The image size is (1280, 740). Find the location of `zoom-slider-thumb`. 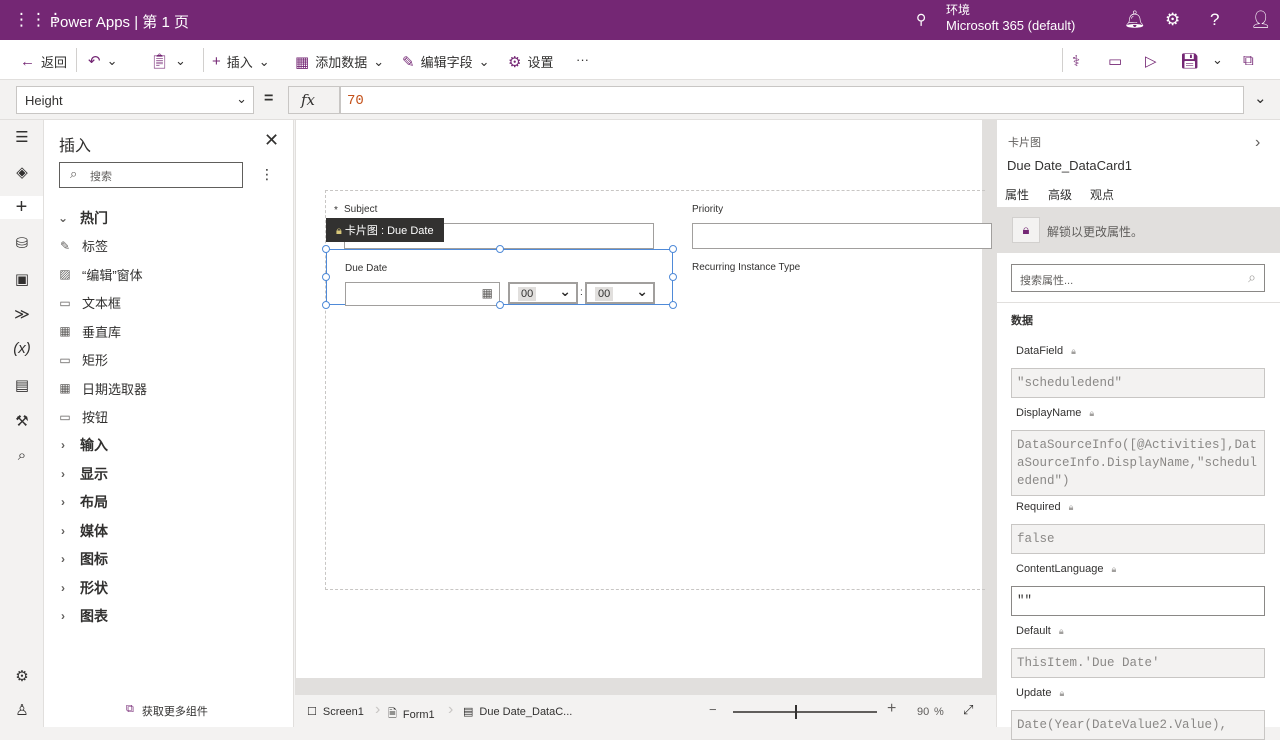

zoom-slider-thumb is located at coordinates (796, 712).